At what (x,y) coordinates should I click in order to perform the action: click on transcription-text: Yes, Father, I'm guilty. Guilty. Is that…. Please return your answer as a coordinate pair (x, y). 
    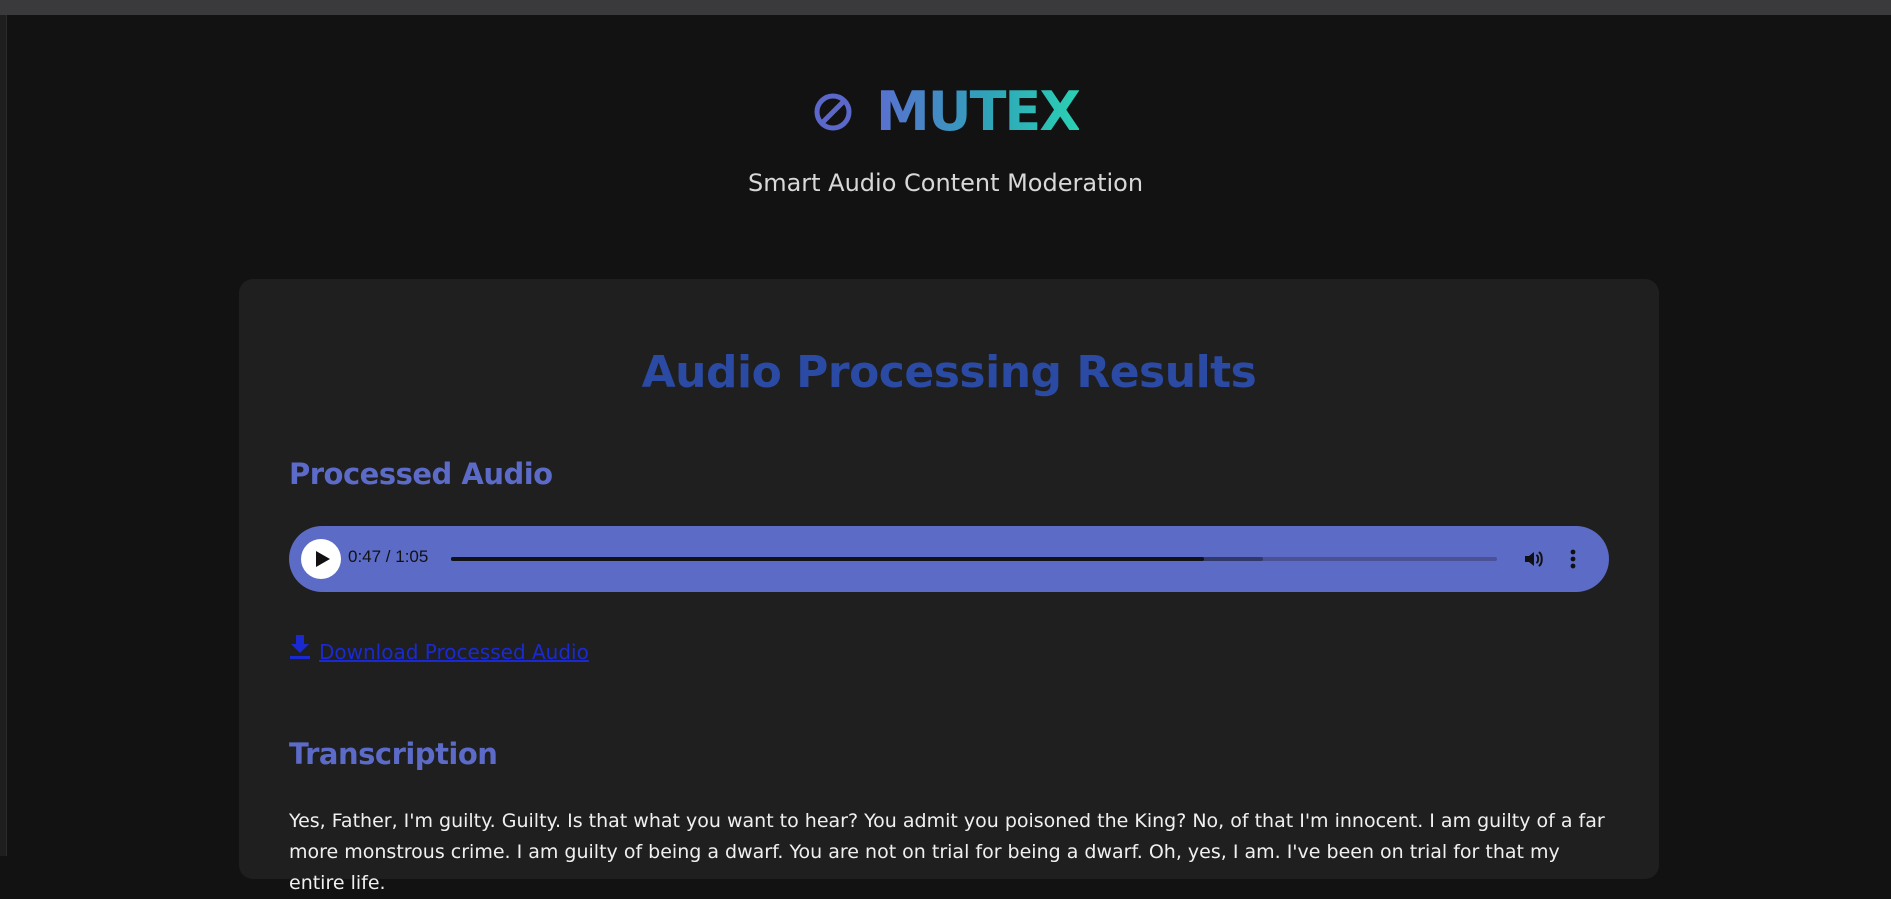
    Looking at the image, I should click on (947, 852).